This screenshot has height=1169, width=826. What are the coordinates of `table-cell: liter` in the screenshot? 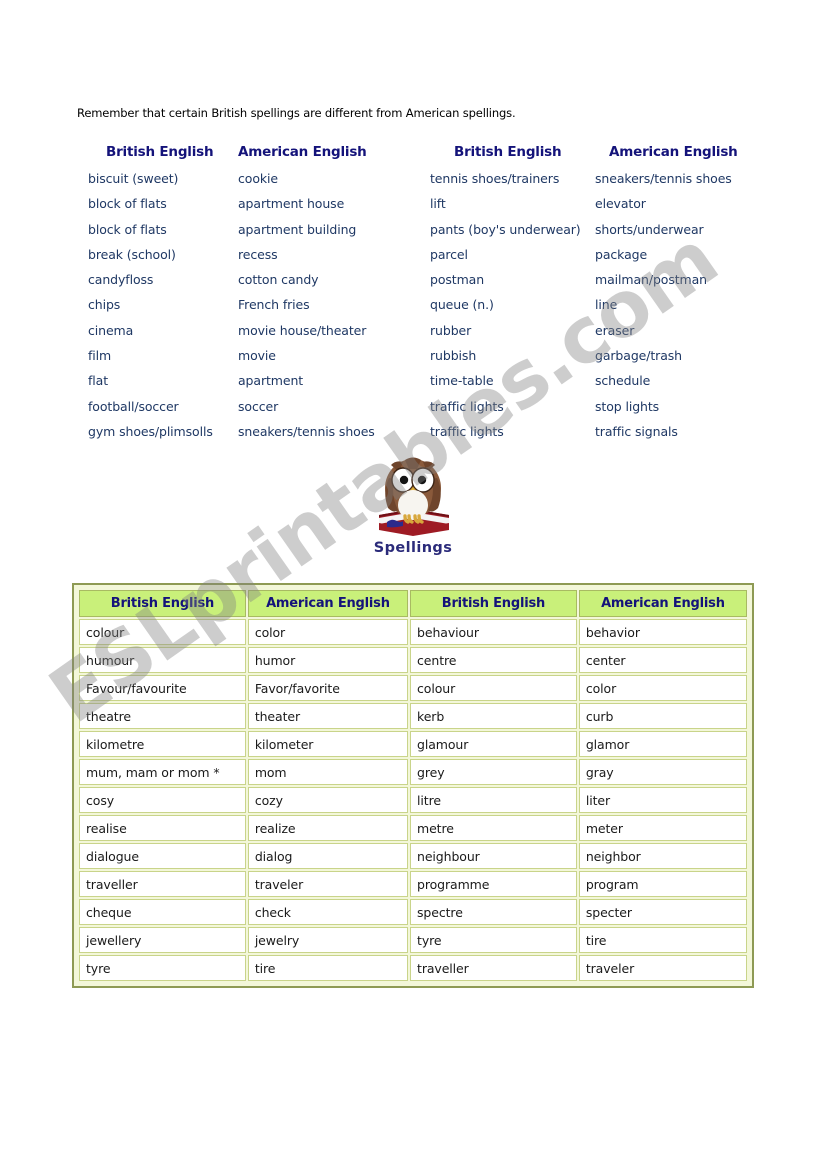 It's located at (662, 800).